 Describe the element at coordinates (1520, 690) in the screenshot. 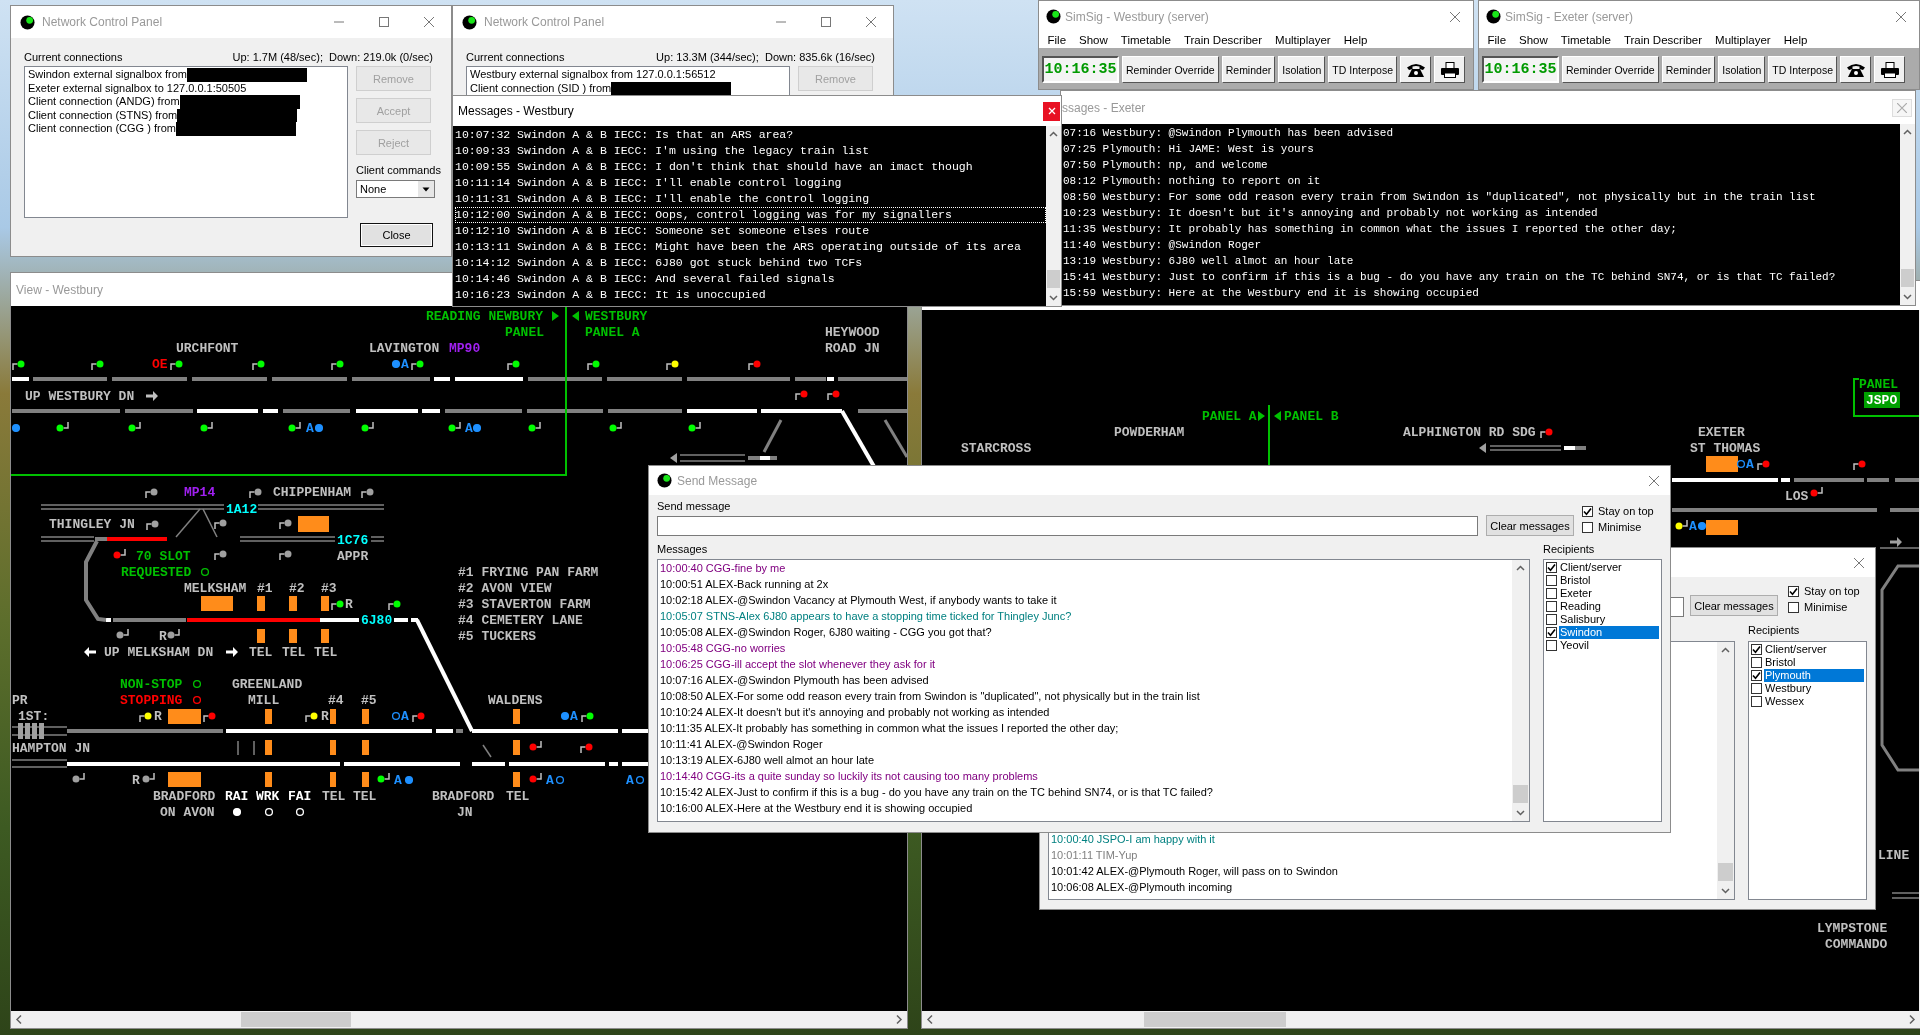

I see `vertical-scrollbar` at that location.